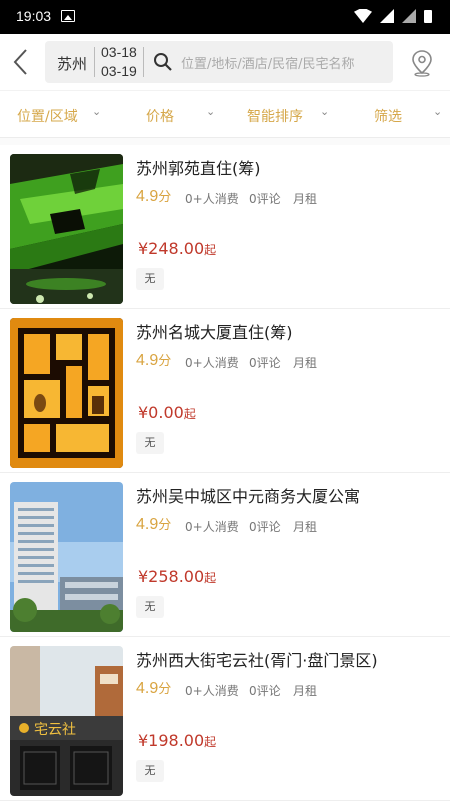 This screenshot has height=801, width=450. I want to click on listing-title: 苏州吴中城区中元商务大厦公寓, so click(248, 496).